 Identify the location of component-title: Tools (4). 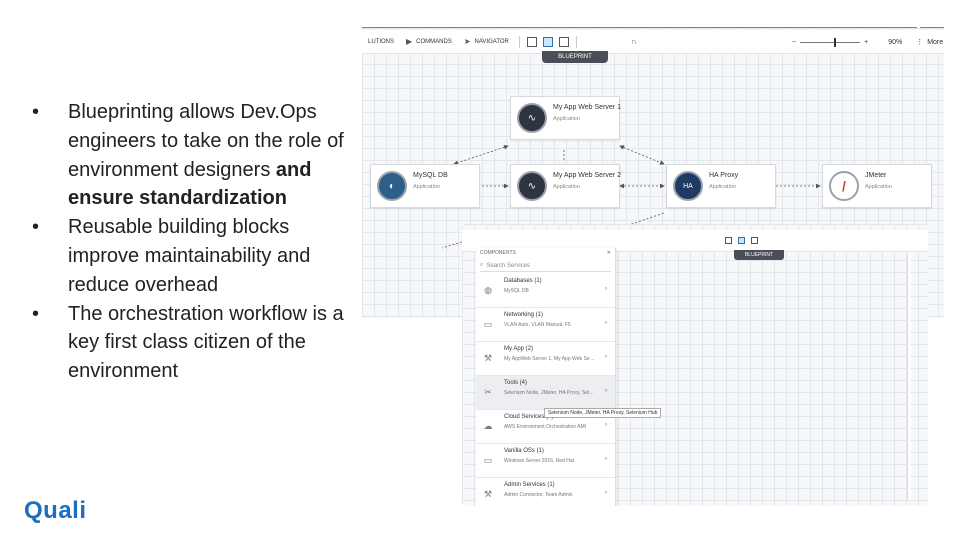
(516, 383).